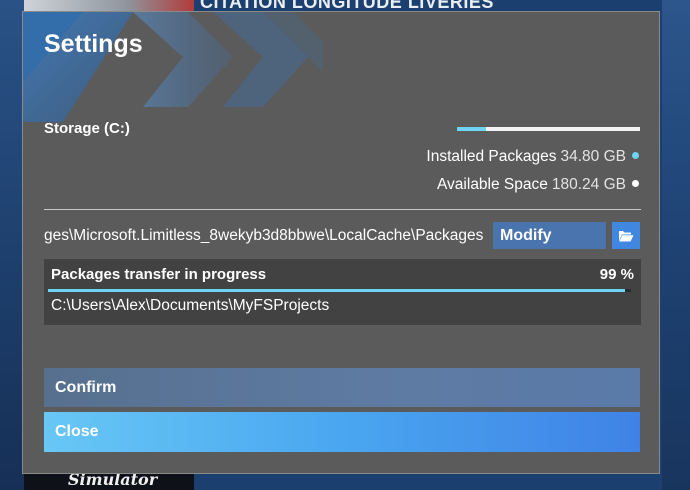 The height and width of the screenshot is (490, 690). I want to click on transfer-progress-fill, so click(337, 290).